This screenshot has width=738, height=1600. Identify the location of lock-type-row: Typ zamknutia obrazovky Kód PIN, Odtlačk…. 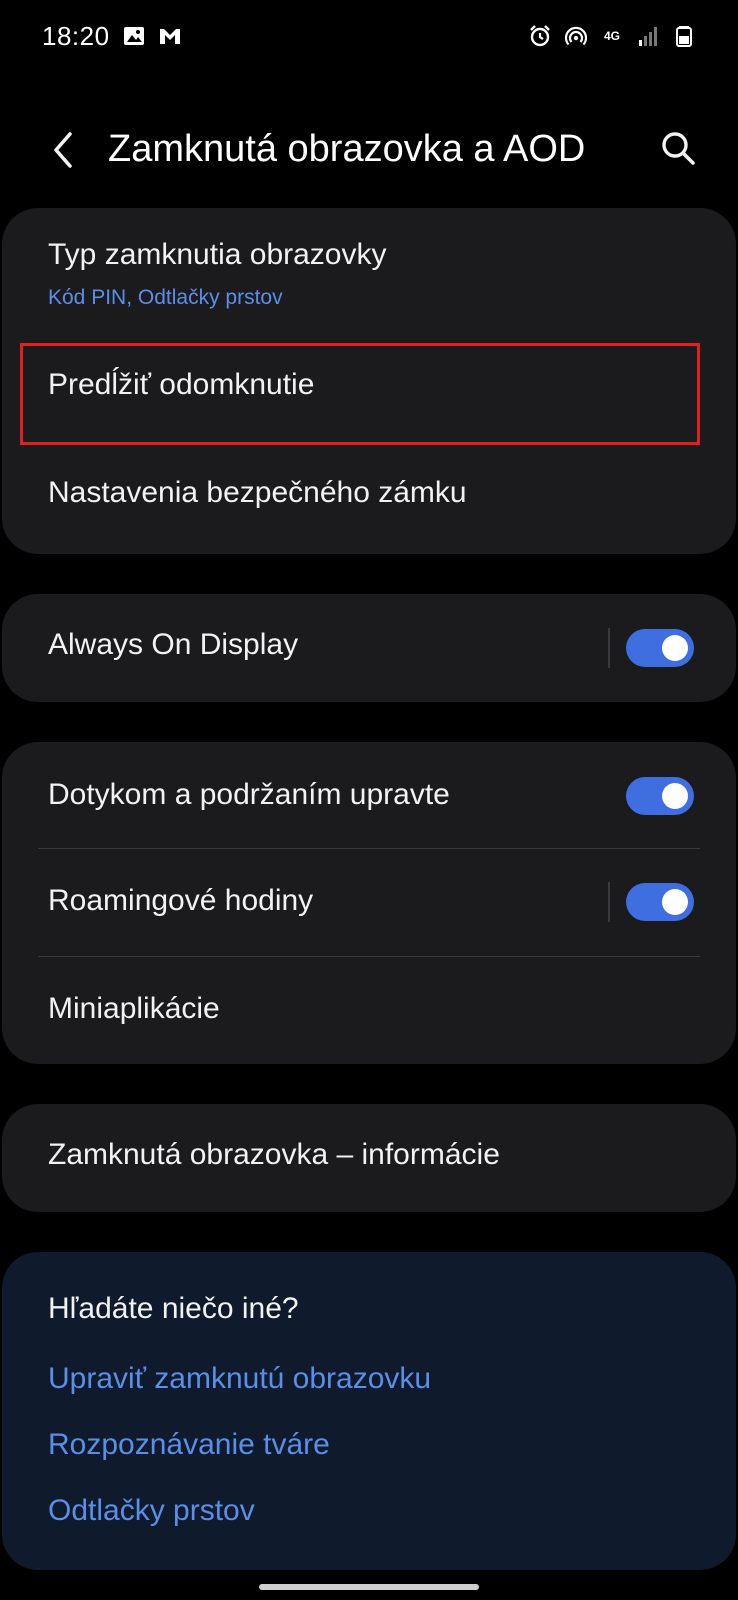
(369, 272).